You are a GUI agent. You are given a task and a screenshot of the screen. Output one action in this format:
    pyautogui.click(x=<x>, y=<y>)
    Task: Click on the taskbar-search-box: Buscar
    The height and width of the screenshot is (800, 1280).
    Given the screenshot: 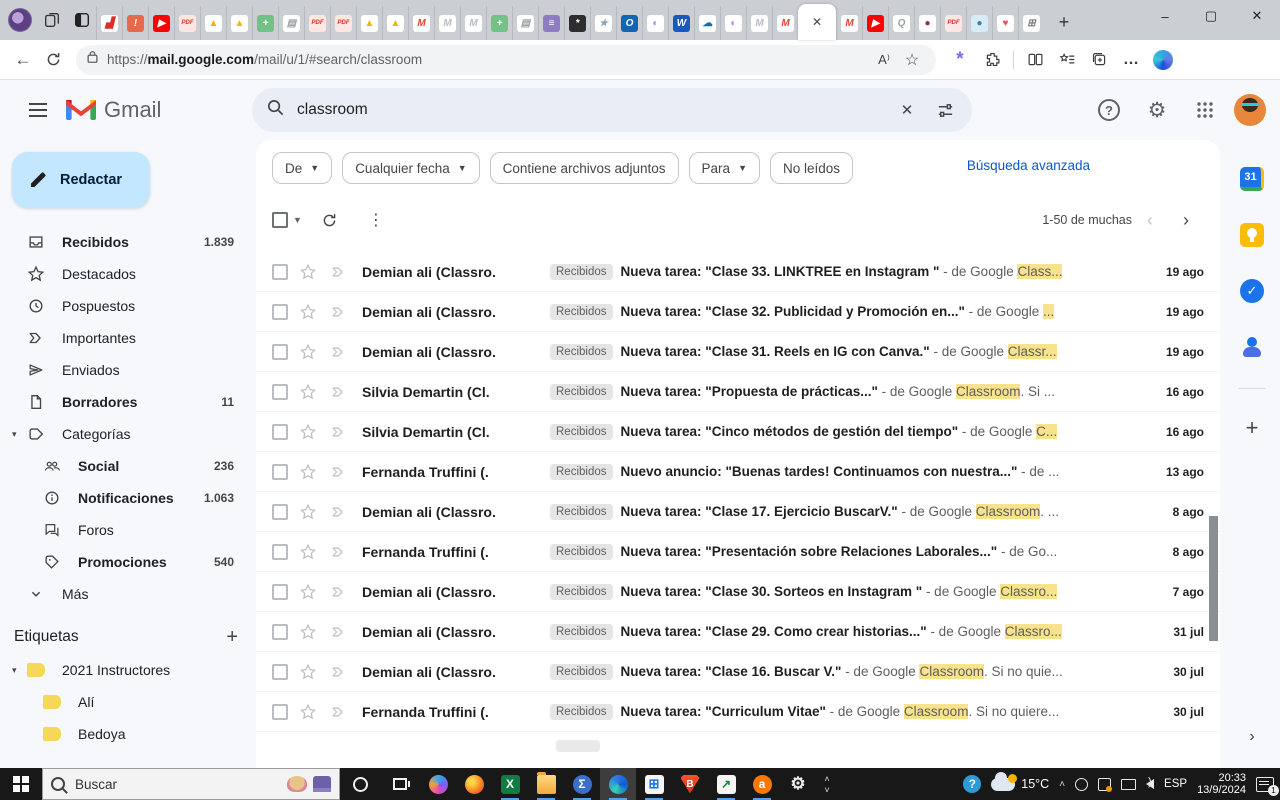 What is the action you would take?
    pyautogui.click(x=191, y=784)
    